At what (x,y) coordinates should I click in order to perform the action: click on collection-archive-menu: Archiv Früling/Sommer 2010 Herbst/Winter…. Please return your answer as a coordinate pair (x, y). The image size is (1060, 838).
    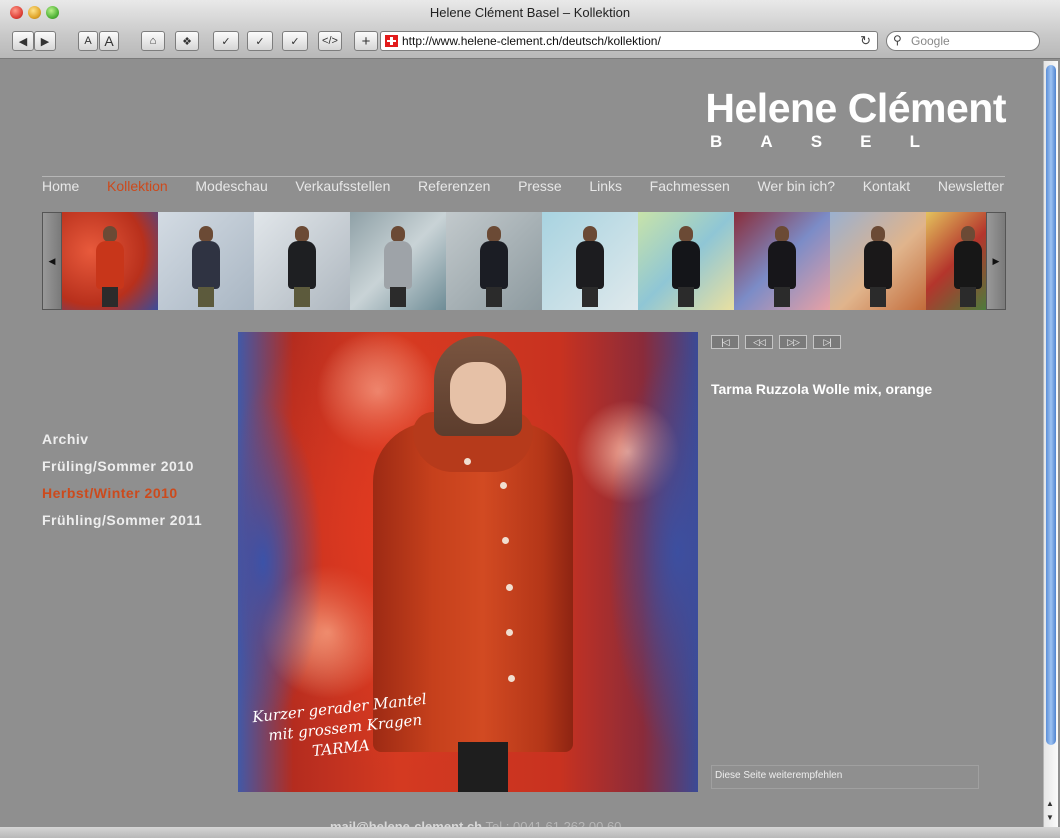
    Looking at the image, I should click on (122, 485).